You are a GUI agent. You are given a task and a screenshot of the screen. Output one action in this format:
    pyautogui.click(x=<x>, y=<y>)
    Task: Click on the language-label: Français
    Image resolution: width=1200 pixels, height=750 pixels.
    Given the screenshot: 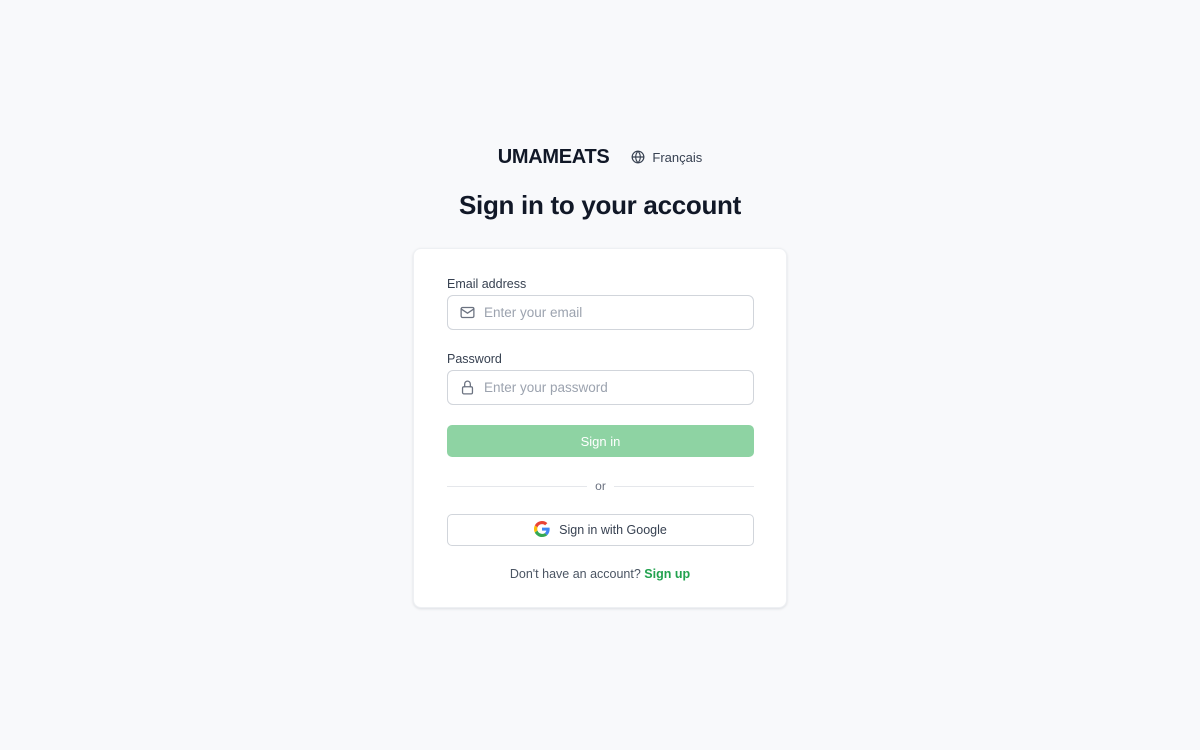 What is the action you would take?
    pyautogui.click(x=677, y=157)
    